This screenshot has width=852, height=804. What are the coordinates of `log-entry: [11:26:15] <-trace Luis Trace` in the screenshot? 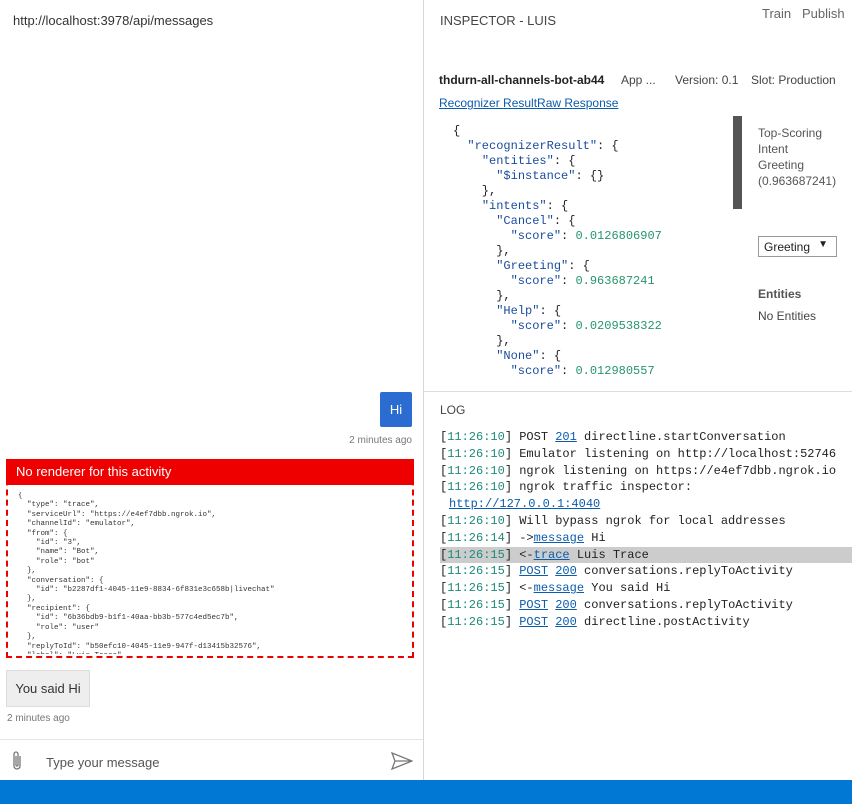 It's located at (646, 555).